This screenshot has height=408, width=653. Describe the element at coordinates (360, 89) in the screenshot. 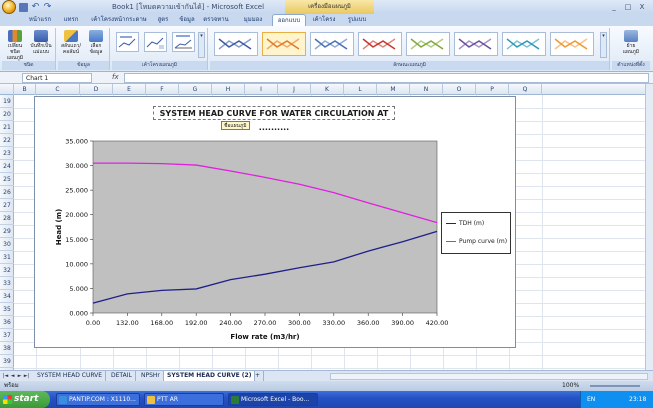

I see `column-header-l: L` at that location.